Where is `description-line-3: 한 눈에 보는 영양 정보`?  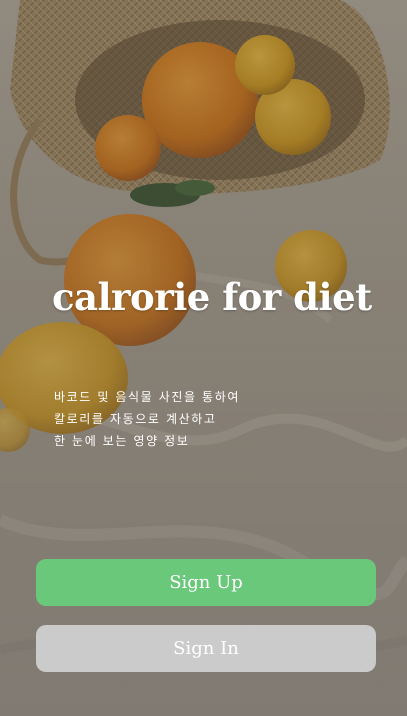 description-line-3: 한 눈에 보는 영양 정보 is located at coordinates (122, 441).